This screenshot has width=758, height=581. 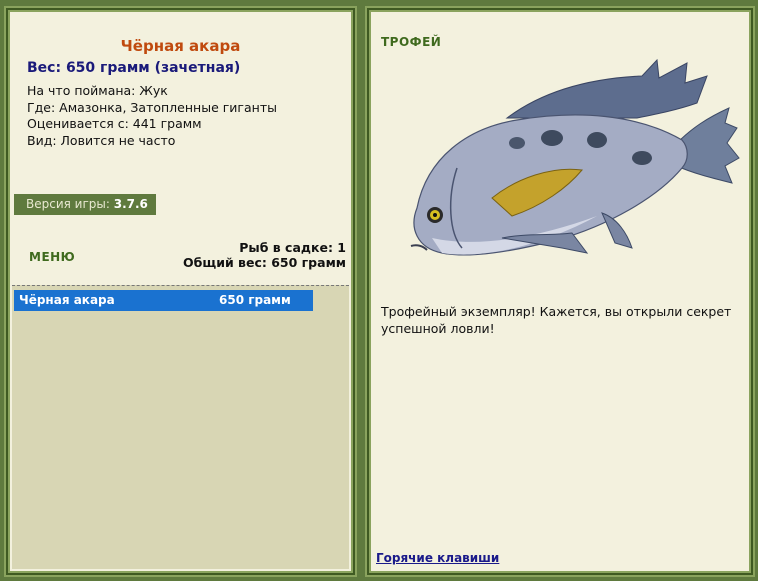 I want to click on rarity-info: Вид: Ловится не часто, so click(x=101, y=140).